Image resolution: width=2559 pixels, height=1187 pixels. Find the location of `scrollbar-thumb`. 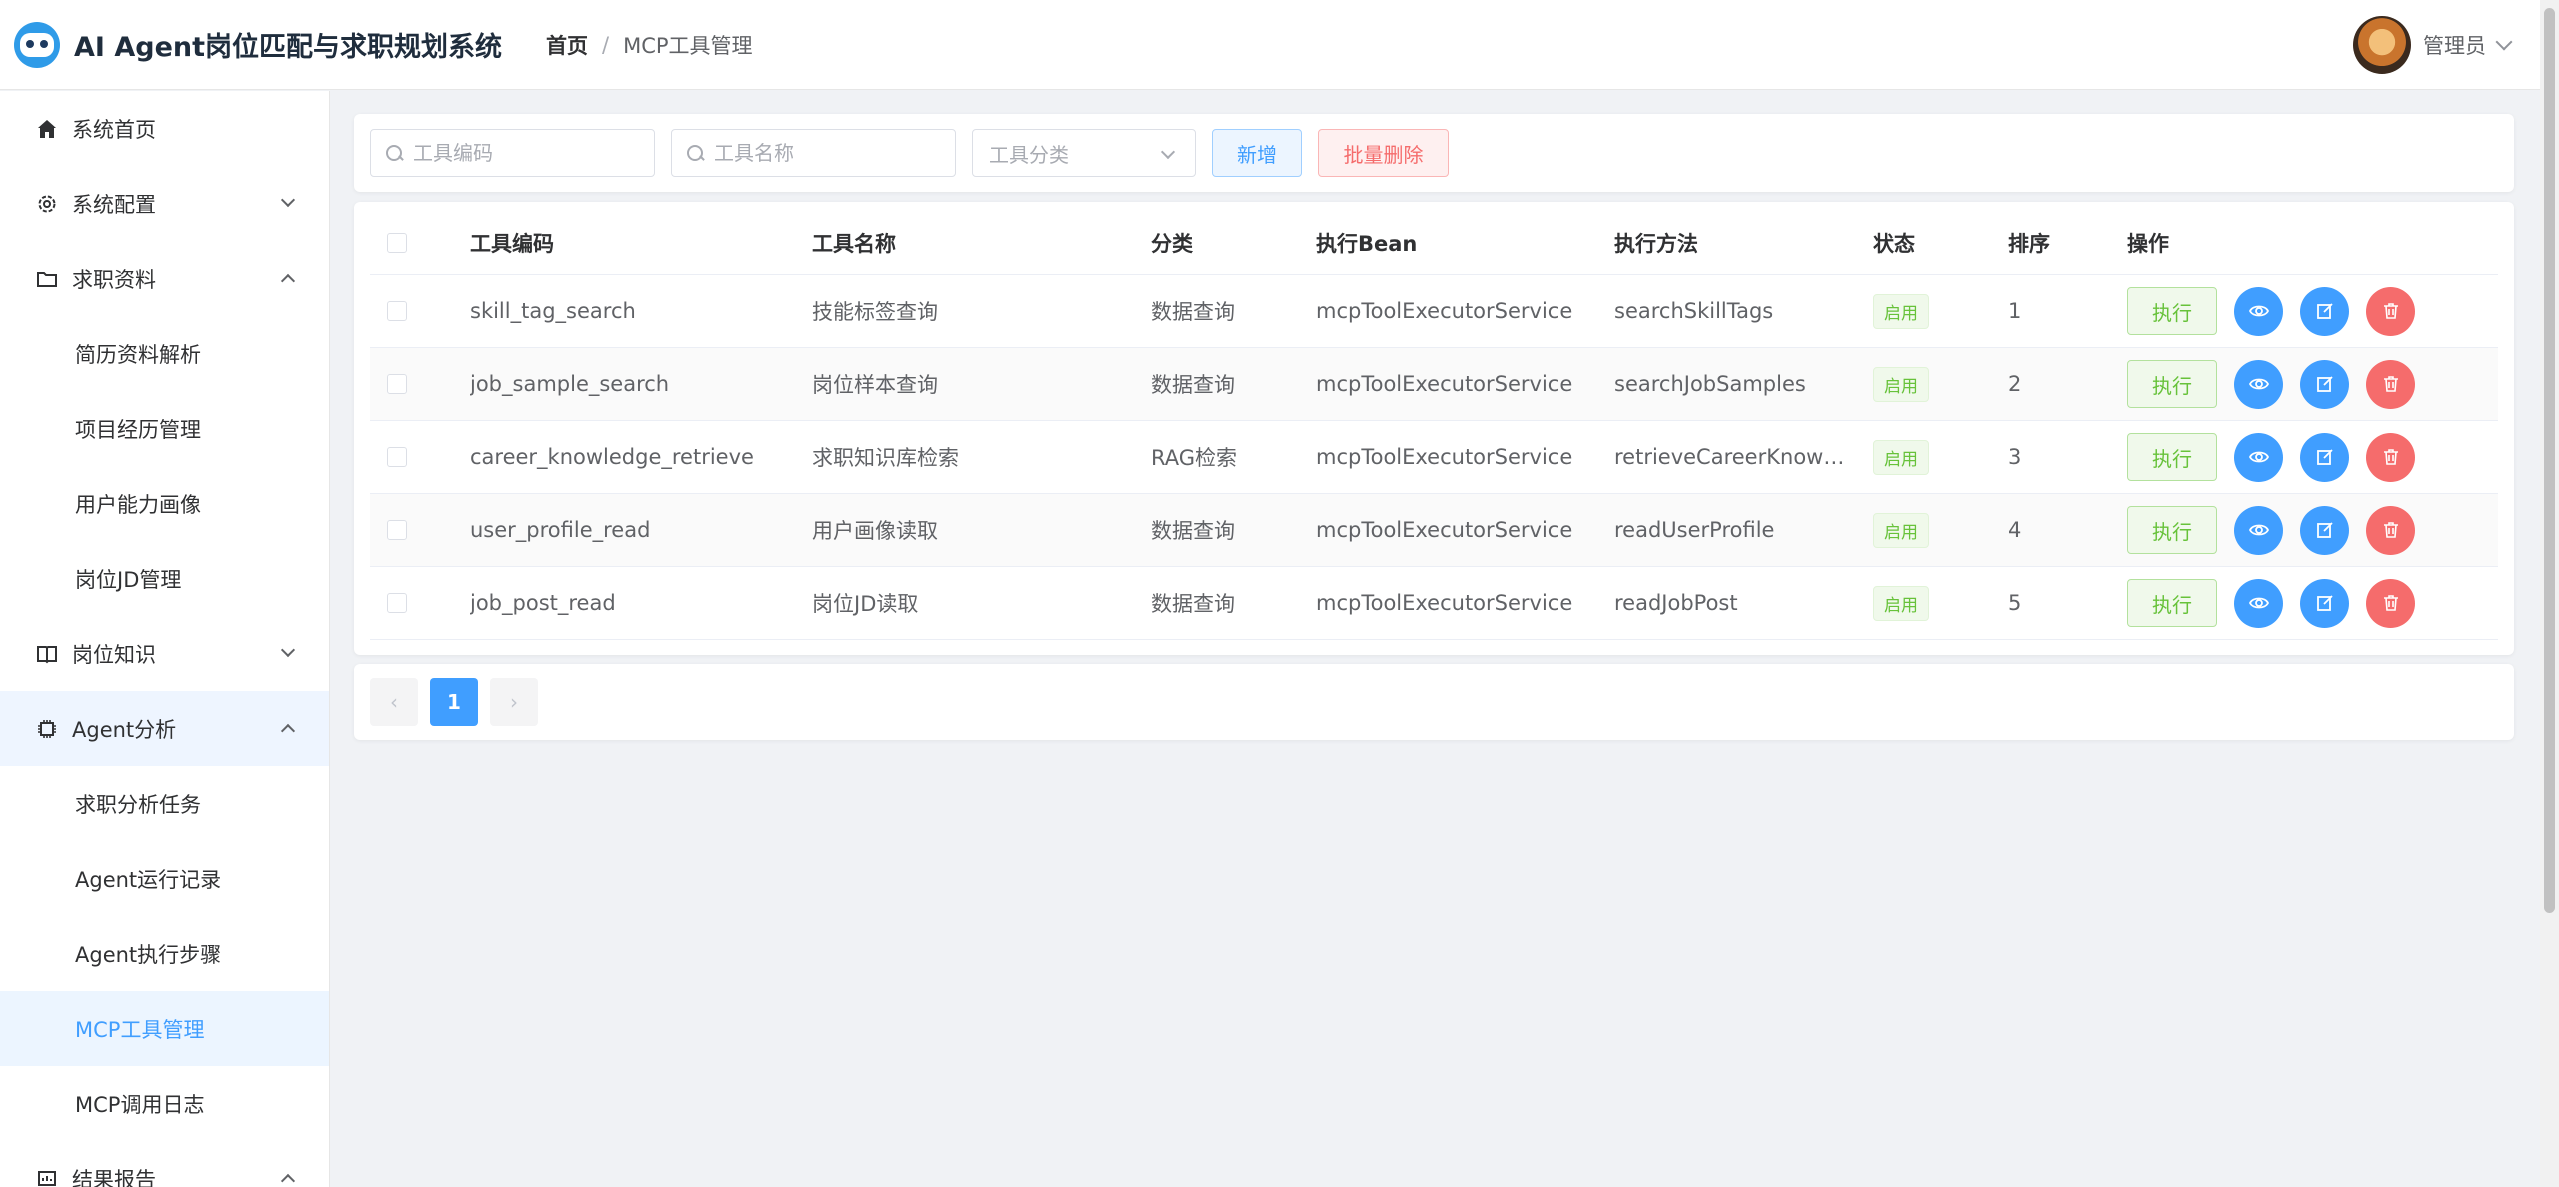

scrollbar-thumb is located at coordinates (2549, 460).